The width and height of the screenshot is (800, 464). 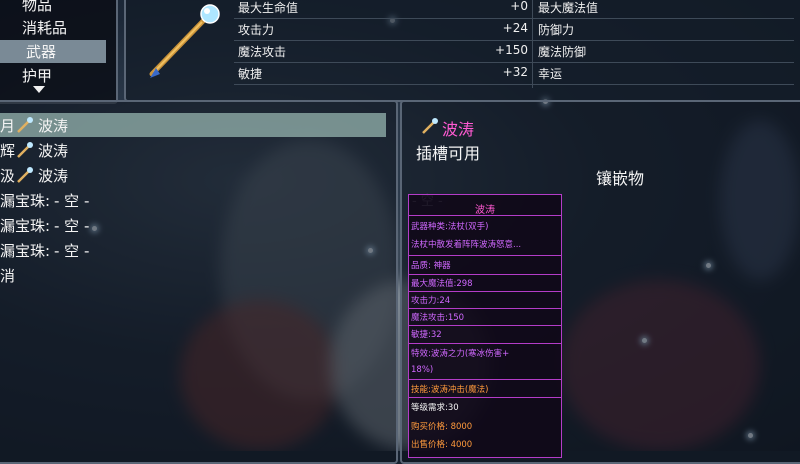 I want to click on category-weapons: 武器, so click(x=53, y=51).